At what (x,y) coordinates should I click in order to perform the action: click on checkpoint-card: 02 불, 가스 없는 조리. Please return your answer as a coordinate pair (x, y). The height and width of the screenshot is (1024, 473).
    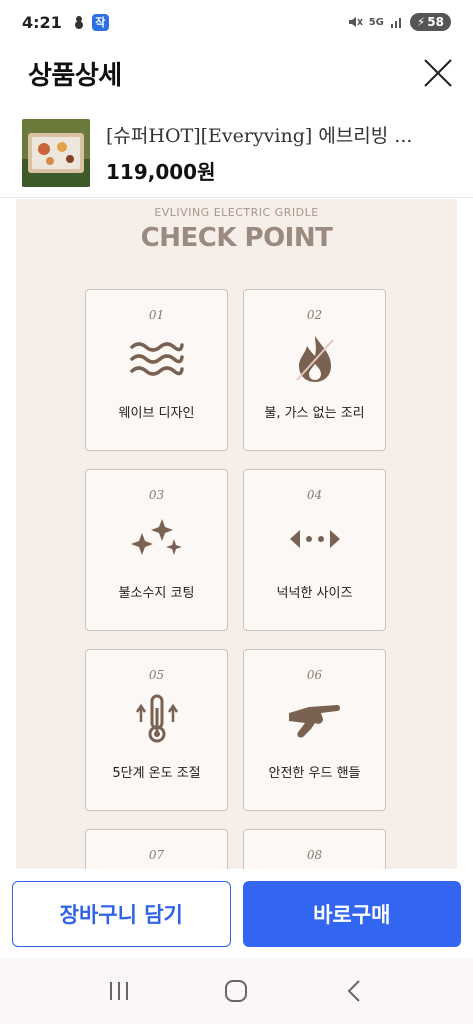
    Looking at the image, I should click on (314, 370).